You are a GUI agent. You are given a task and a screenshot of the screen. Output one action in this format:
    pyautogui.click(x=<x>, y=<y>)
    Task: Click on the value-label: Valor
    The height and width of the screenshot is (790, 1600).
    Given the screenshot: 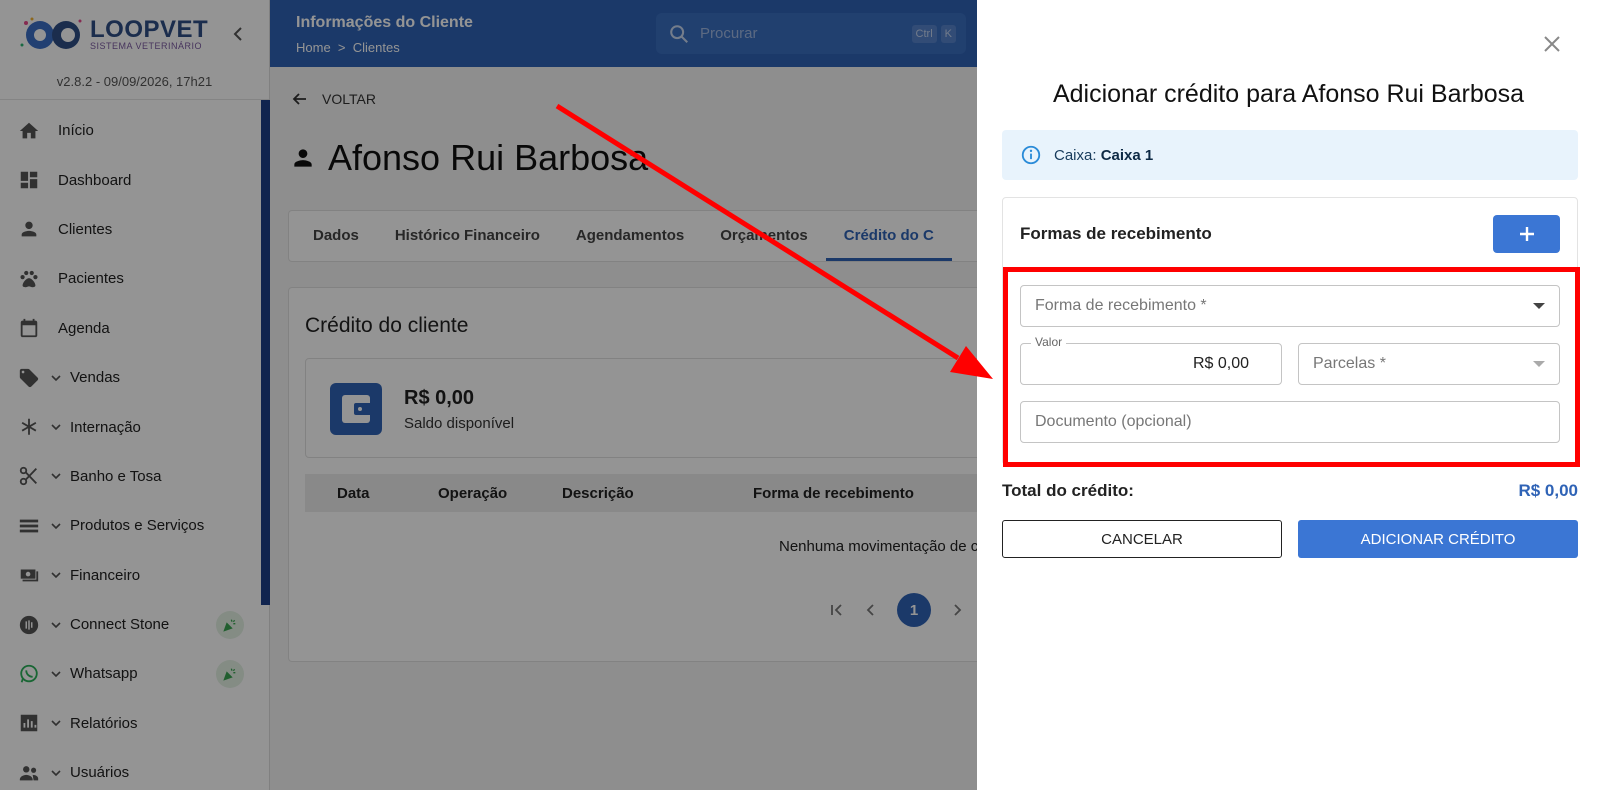 What is the action you would take?
    pyautogui.click(x=1049, y=342)
    